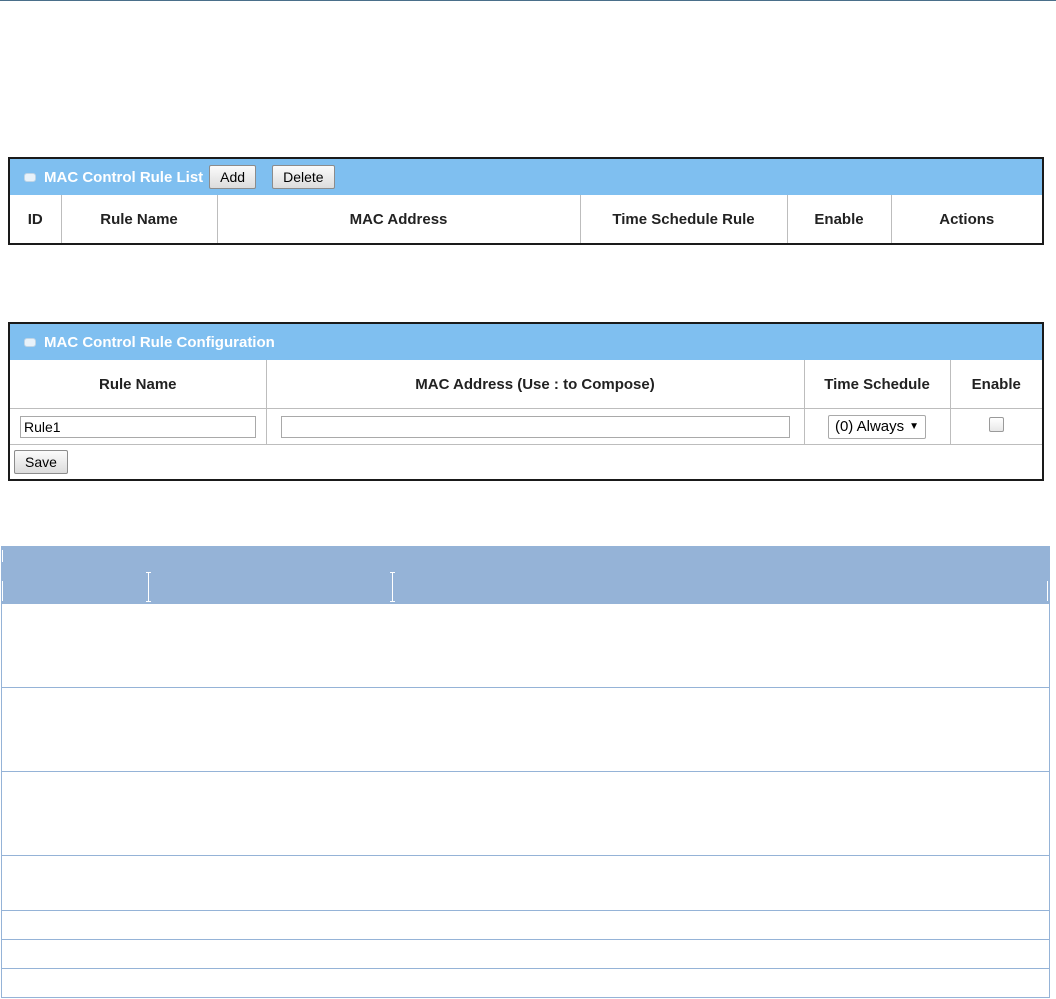  I want to click on time-schedule-select: (0) Always ▼, so click(877, 426).